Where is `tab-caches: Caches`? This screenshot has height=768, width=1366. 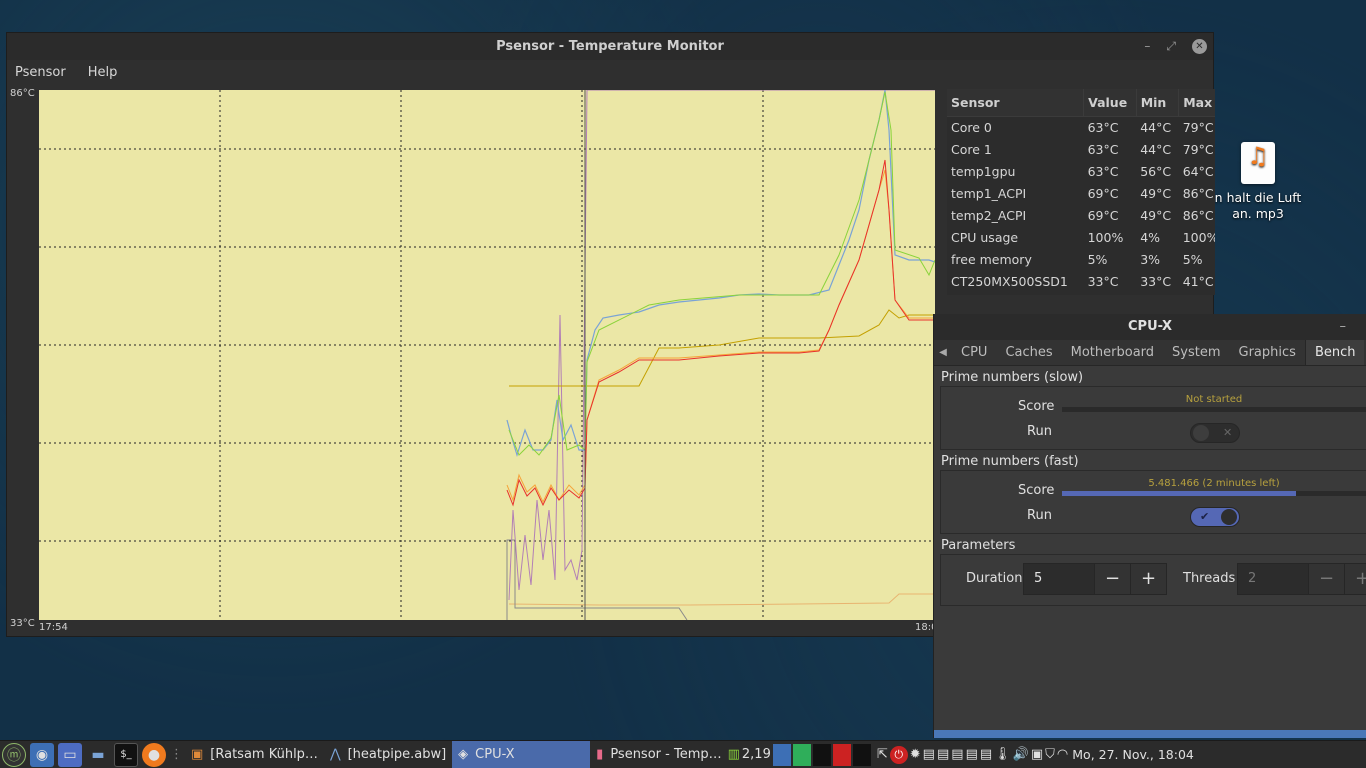
tab-caches: Caches is located at coordinates (1028, 352).